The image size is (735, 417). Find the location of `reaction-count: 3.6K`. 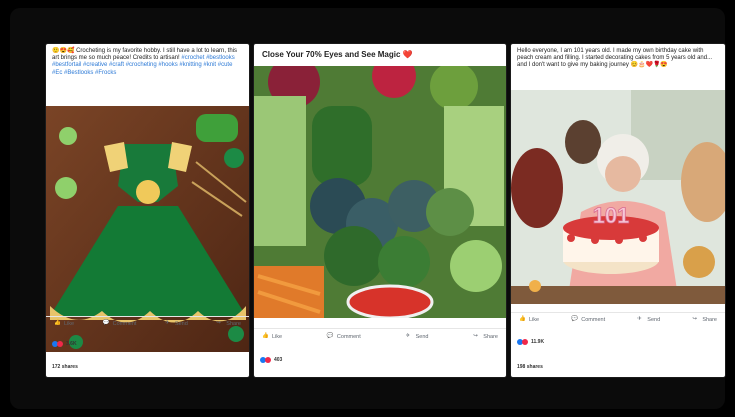

reaction-count: 3.6K is located at coordinates (71, 344).